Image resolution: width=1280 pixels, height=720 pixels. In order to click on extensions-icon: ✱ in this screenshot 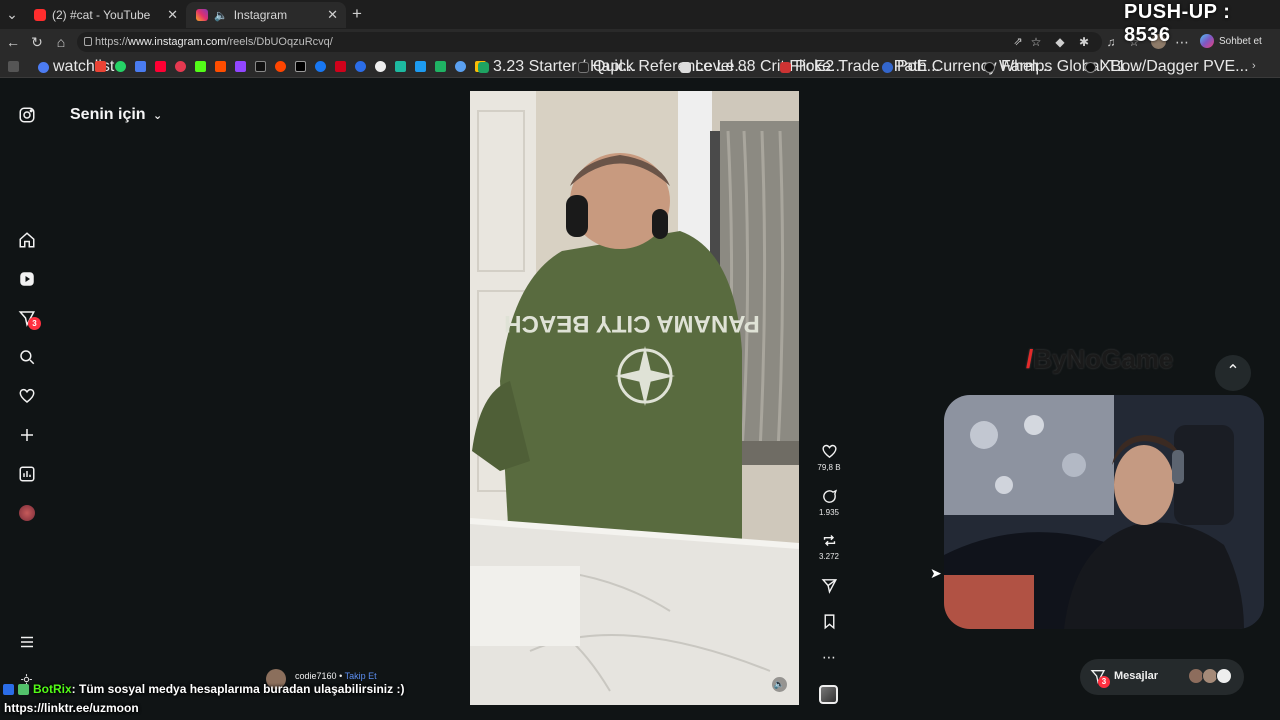, I will do `click(1084, 42)`.